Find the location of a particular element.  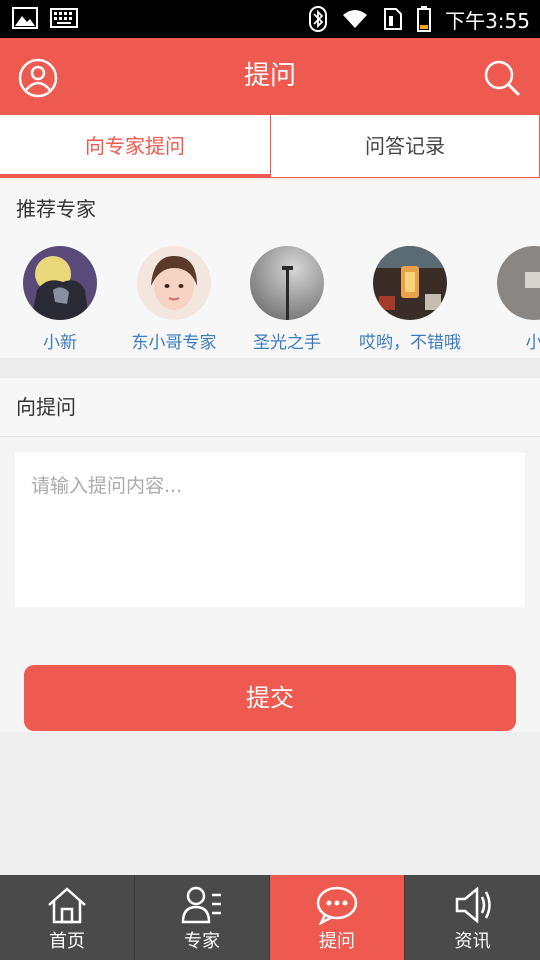

submit-button: 提交 is located at coordinates (270, 698).